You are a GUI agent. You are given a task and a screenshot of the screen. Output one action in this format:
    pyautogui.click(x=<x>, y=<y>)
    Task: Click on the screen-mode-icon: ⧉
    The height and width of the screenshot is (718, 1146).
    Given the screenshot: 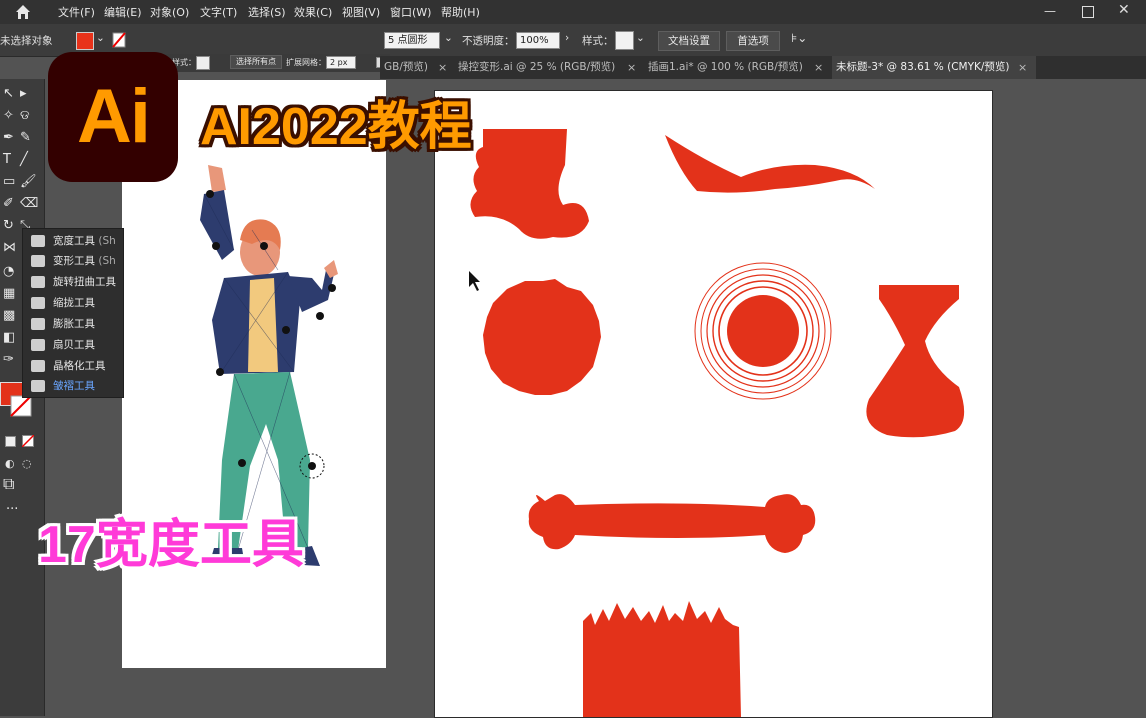 What is the action you would take?
    pyautogui.click(x=8, y=484)
    